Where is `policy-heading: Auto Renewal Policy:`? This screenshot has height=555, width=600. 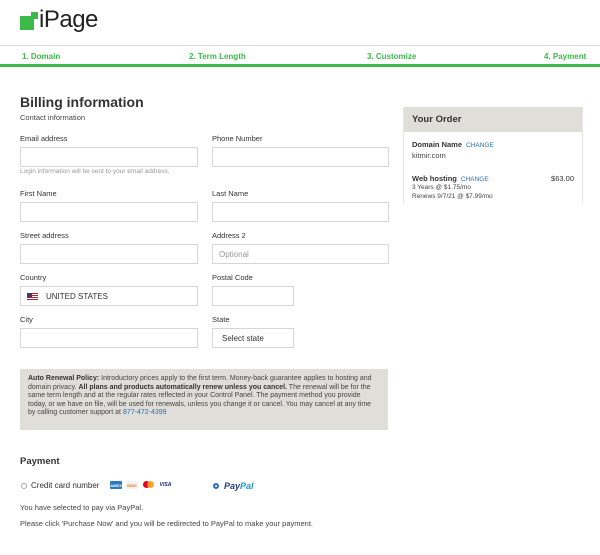
policy-heading: Auto Renewal Policy: is located at coordinates (64, 378).